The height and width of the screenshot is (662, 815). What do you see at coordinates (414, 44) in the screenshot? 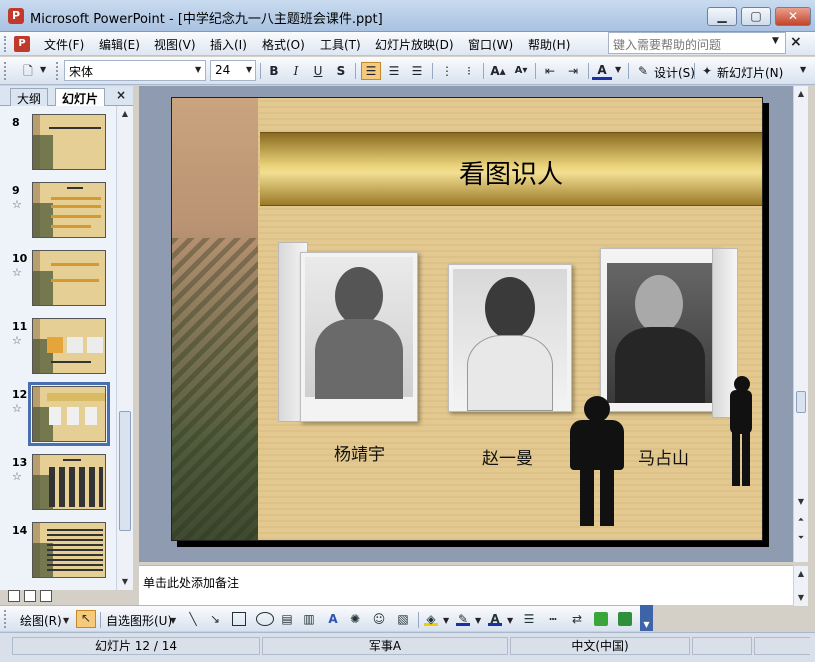
I see `menu-slideshow: 幻灯片放映(D)` at bounding box center [414, 44].